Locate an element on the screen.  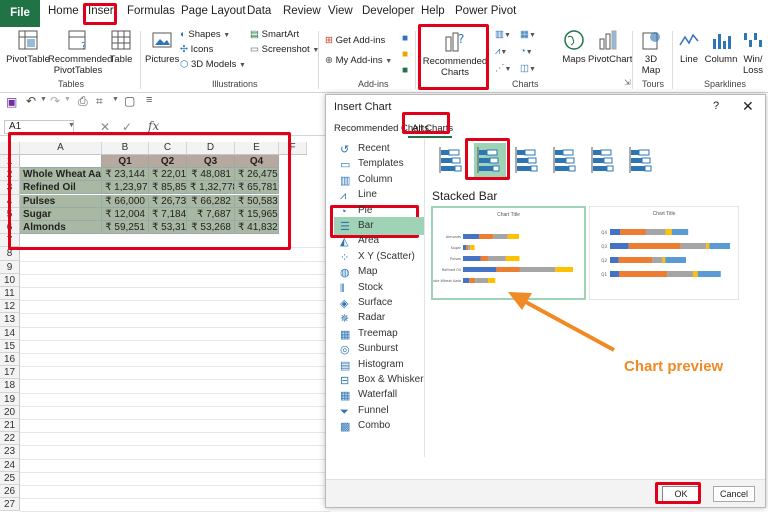
funnel-icon: ⏷ is located at coordinates (344, 411).